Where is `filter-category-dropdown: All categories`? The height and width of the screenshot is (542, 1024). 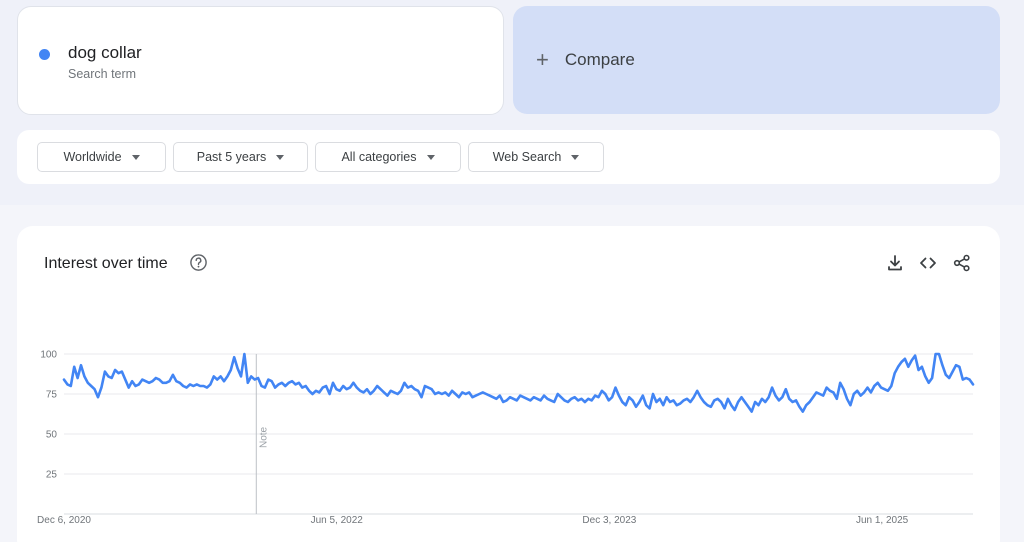
filter-category-dropdown: All categories is located at coordinates (388, 157).